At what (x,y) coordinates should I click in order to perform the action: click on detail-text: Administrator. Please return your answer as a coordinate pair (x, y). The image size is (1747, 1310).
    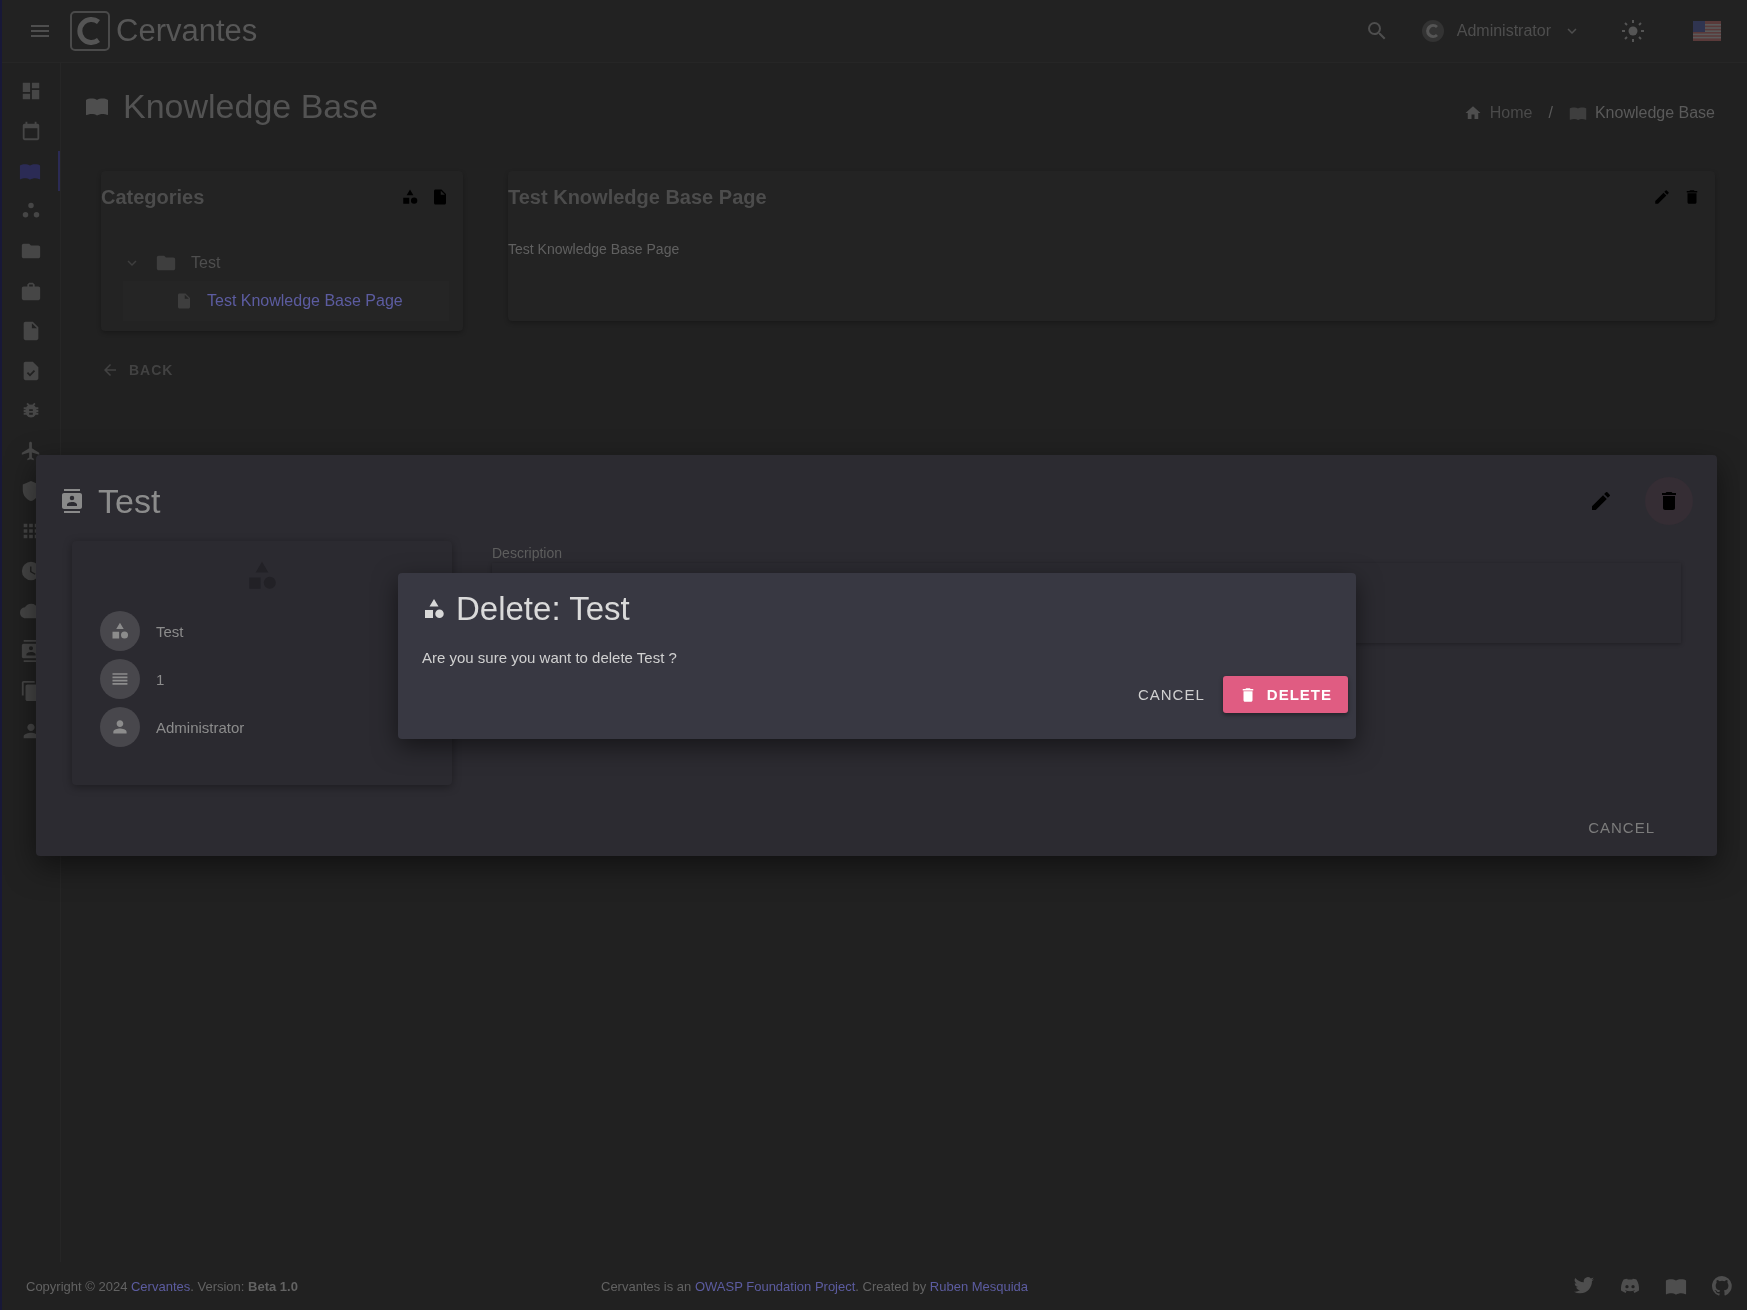
    Looking at the image, I should click on (200, 727).